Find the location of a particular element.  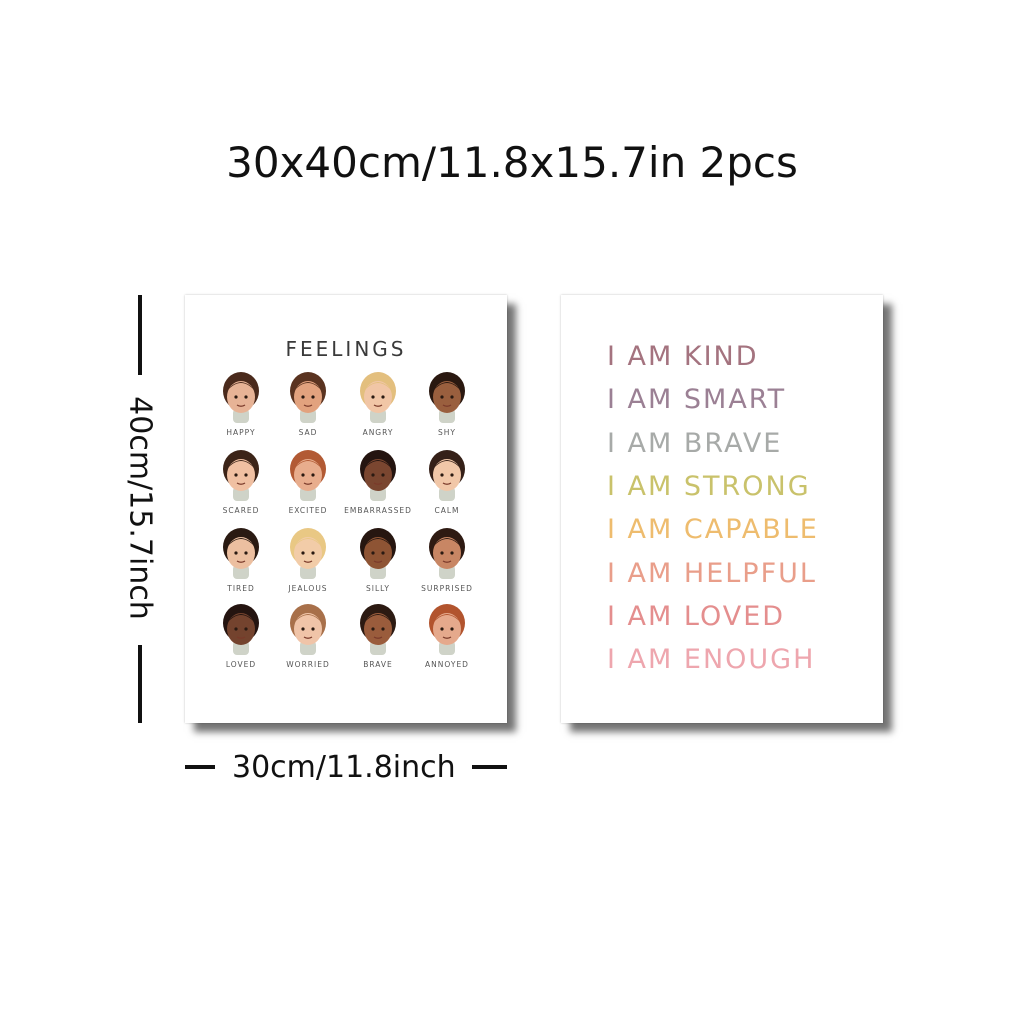

feeling-label: JEALOUS is located at coordinates (308, 588).